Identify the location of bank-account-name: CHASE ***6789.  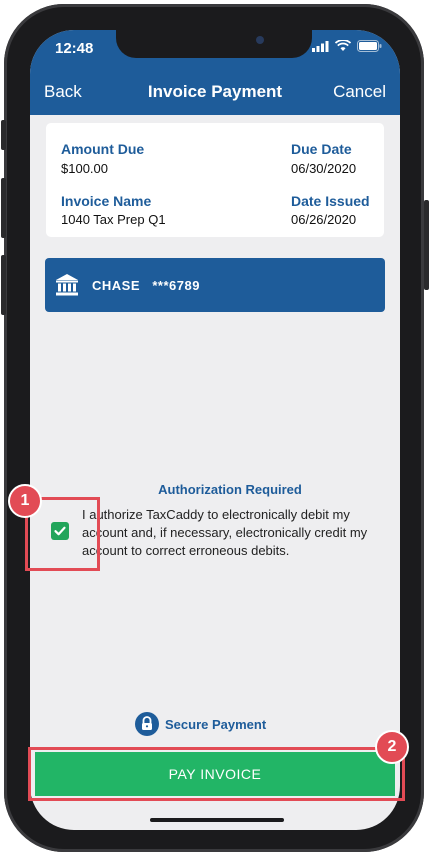
(146, 285).